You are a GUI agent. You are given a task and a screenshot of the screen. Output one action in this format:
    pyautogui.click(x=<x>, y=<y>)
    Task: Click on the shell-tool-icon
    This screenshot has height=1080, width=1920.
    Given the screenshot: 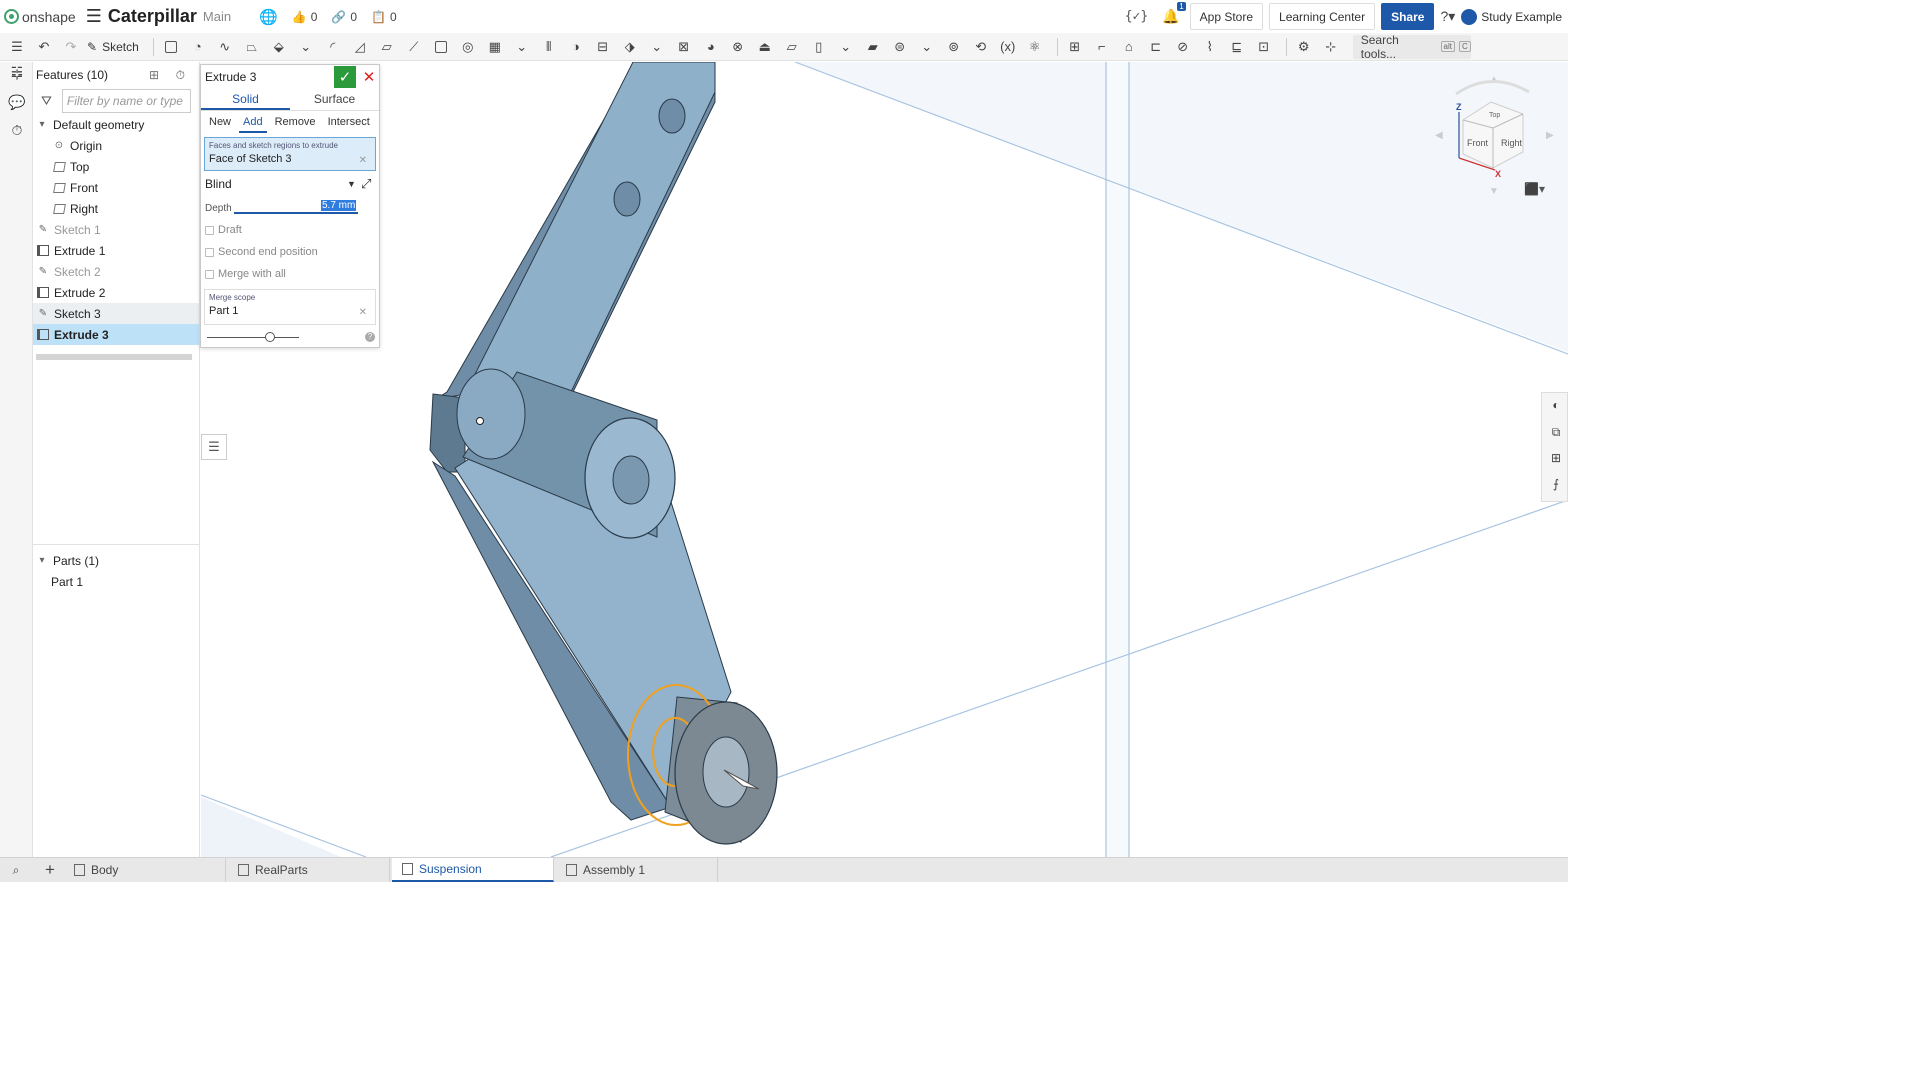 What is the action you would take?
    pyautogui.click(x=441, y=47)
    